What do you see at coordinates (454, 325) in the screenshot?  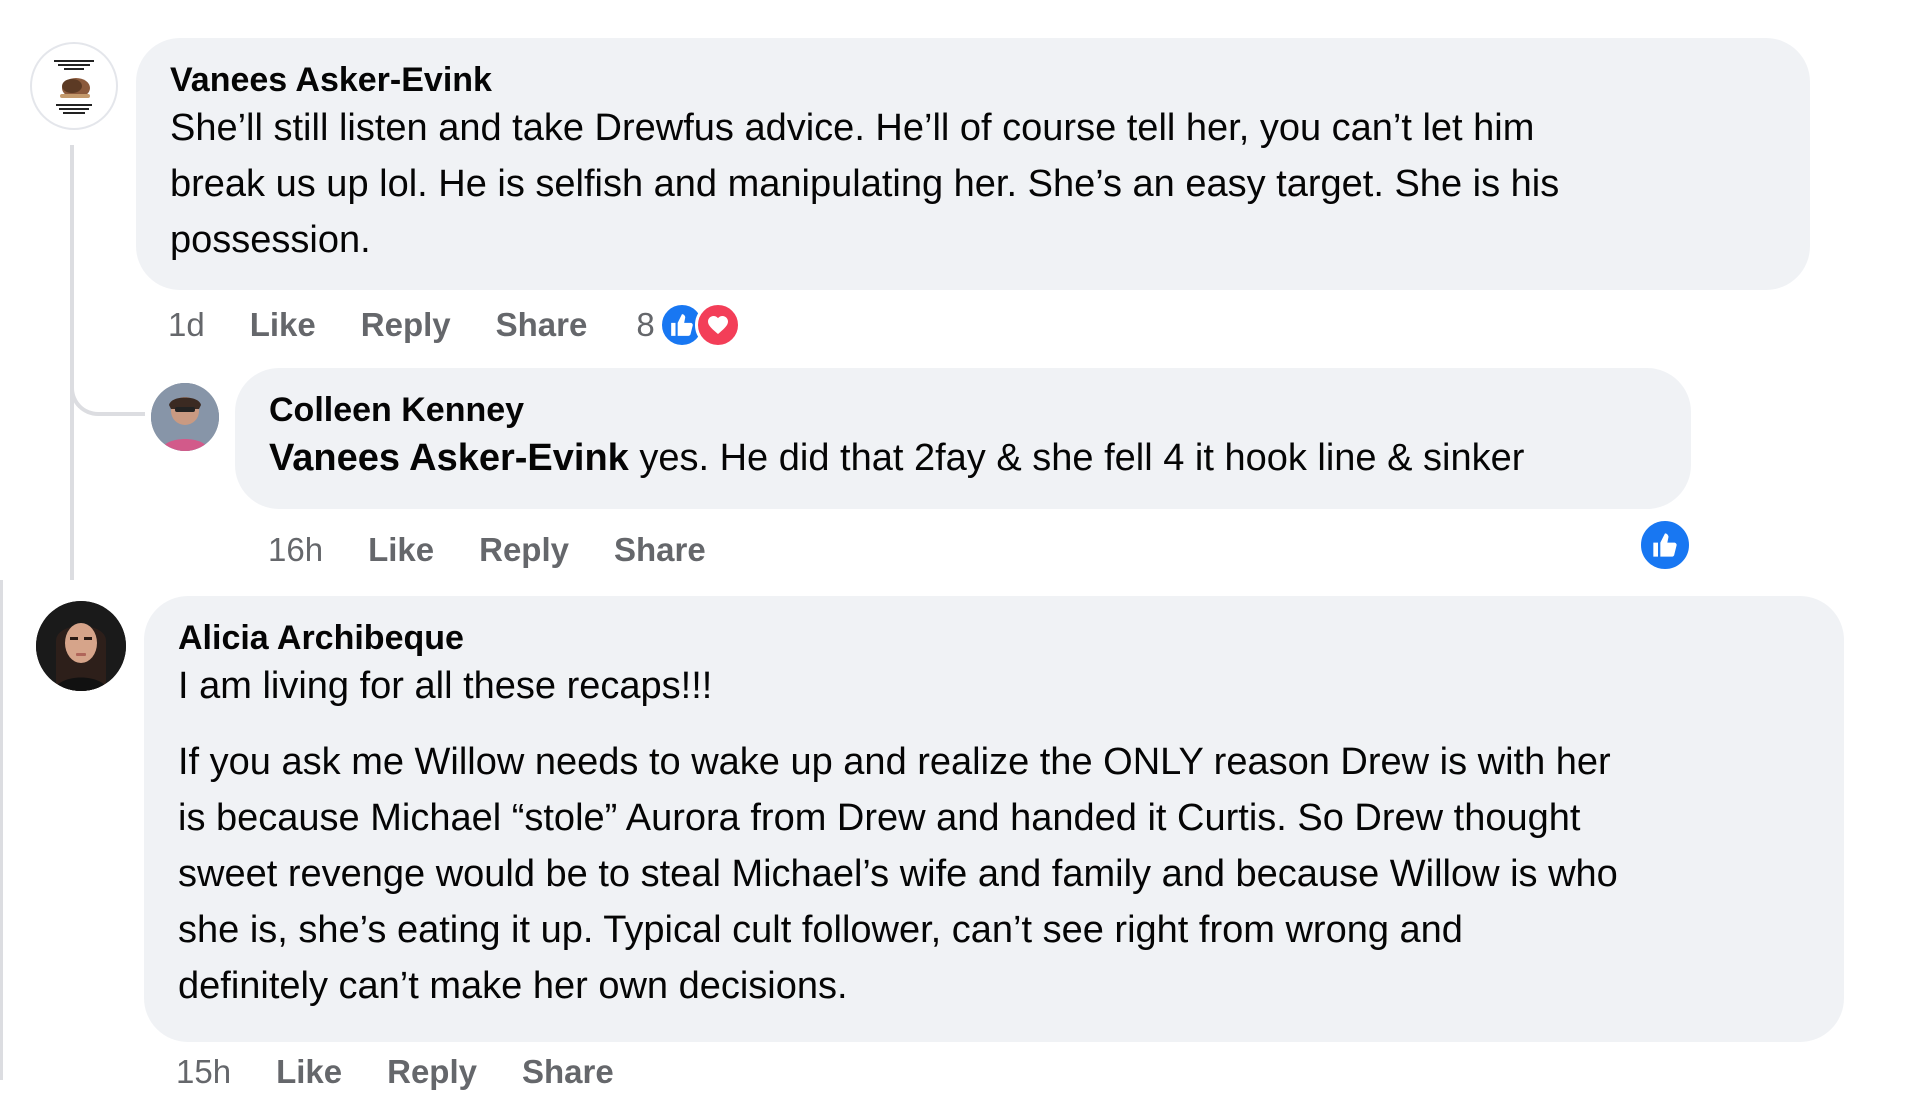 I see `comment-actions: 1d Like Reply Share 8` at bounding box center [454, 325].